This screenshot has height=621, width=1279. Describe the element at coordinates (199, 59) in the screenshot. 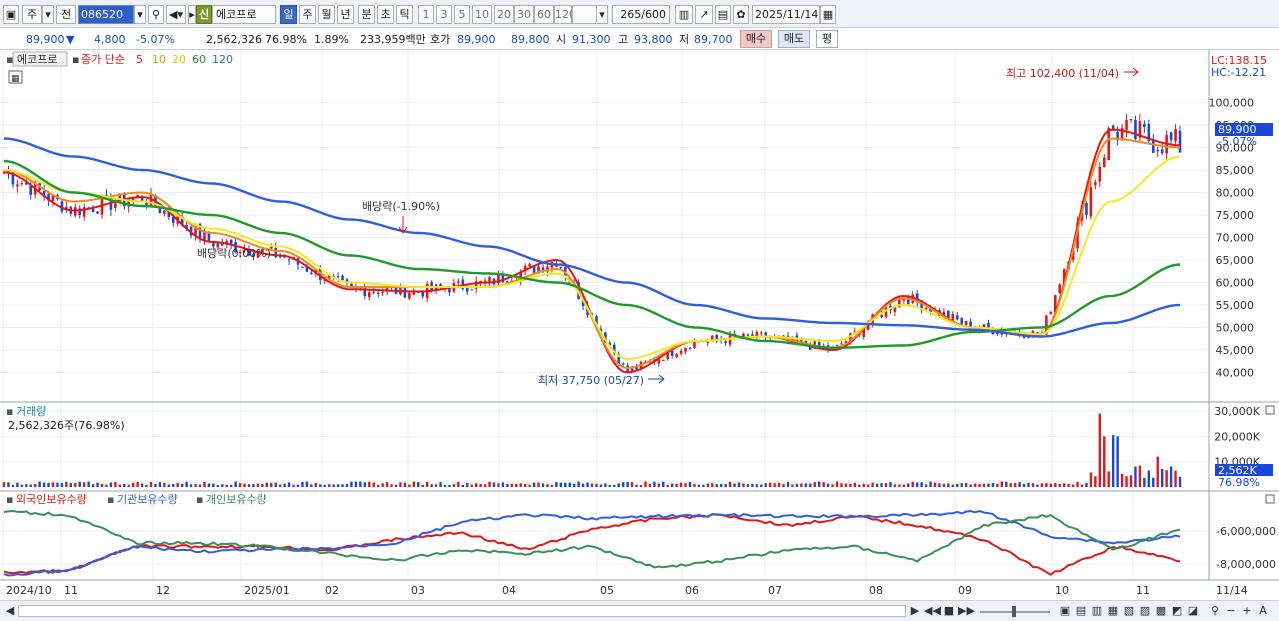

I see `legend-ma60: 60` at that location.